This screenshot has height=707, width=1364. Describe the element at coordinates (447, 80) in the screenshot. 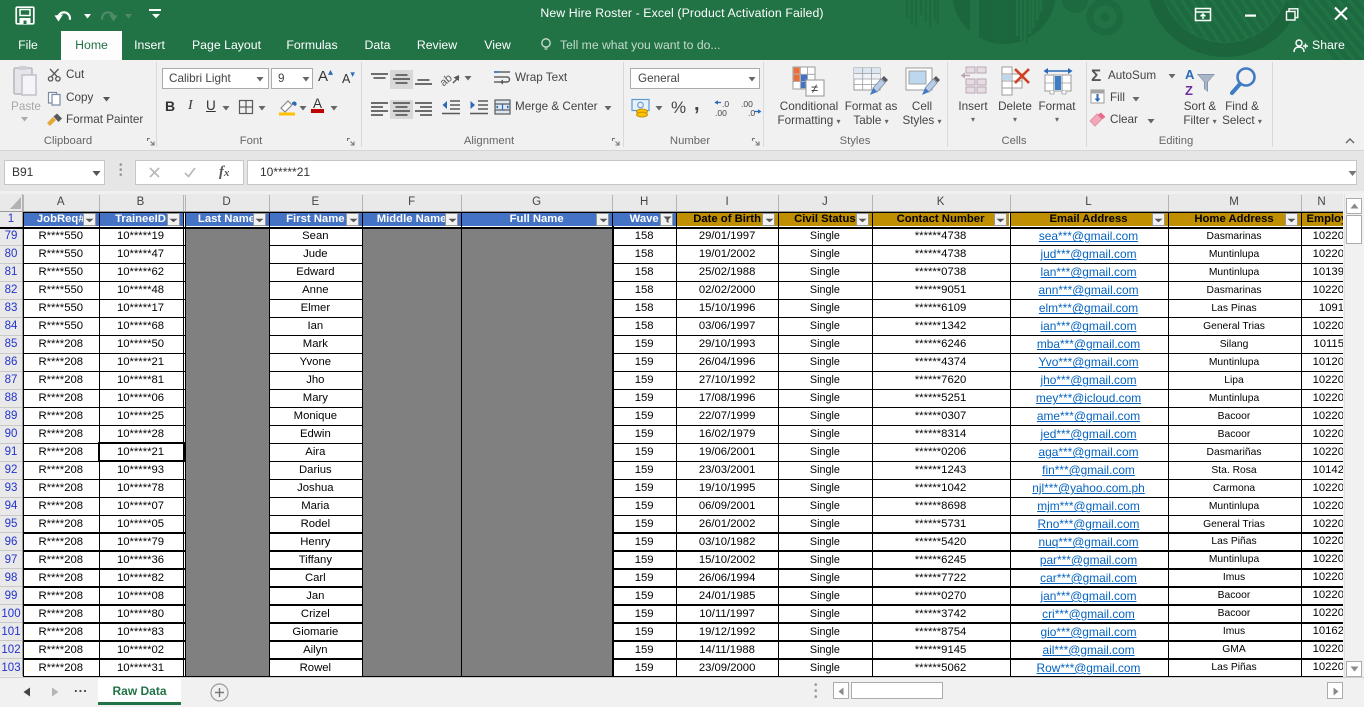

I see `svg-text: ab` at that location.